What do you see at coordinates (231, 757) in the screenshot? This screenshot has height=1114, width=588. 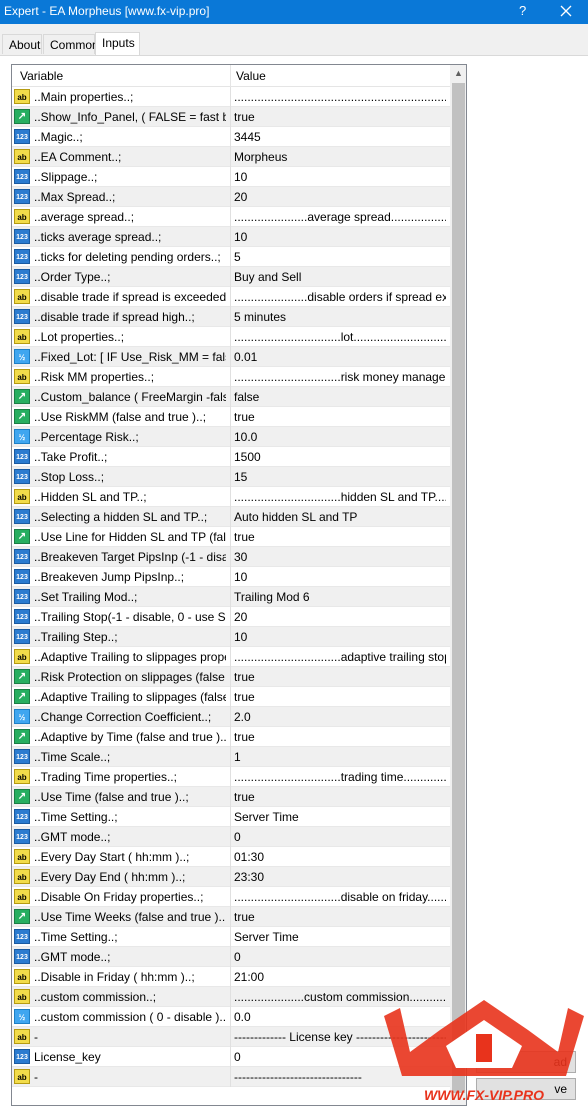 I see `table-row: 123 ..Time Scale..; 1` at bounding box center [231, 757].